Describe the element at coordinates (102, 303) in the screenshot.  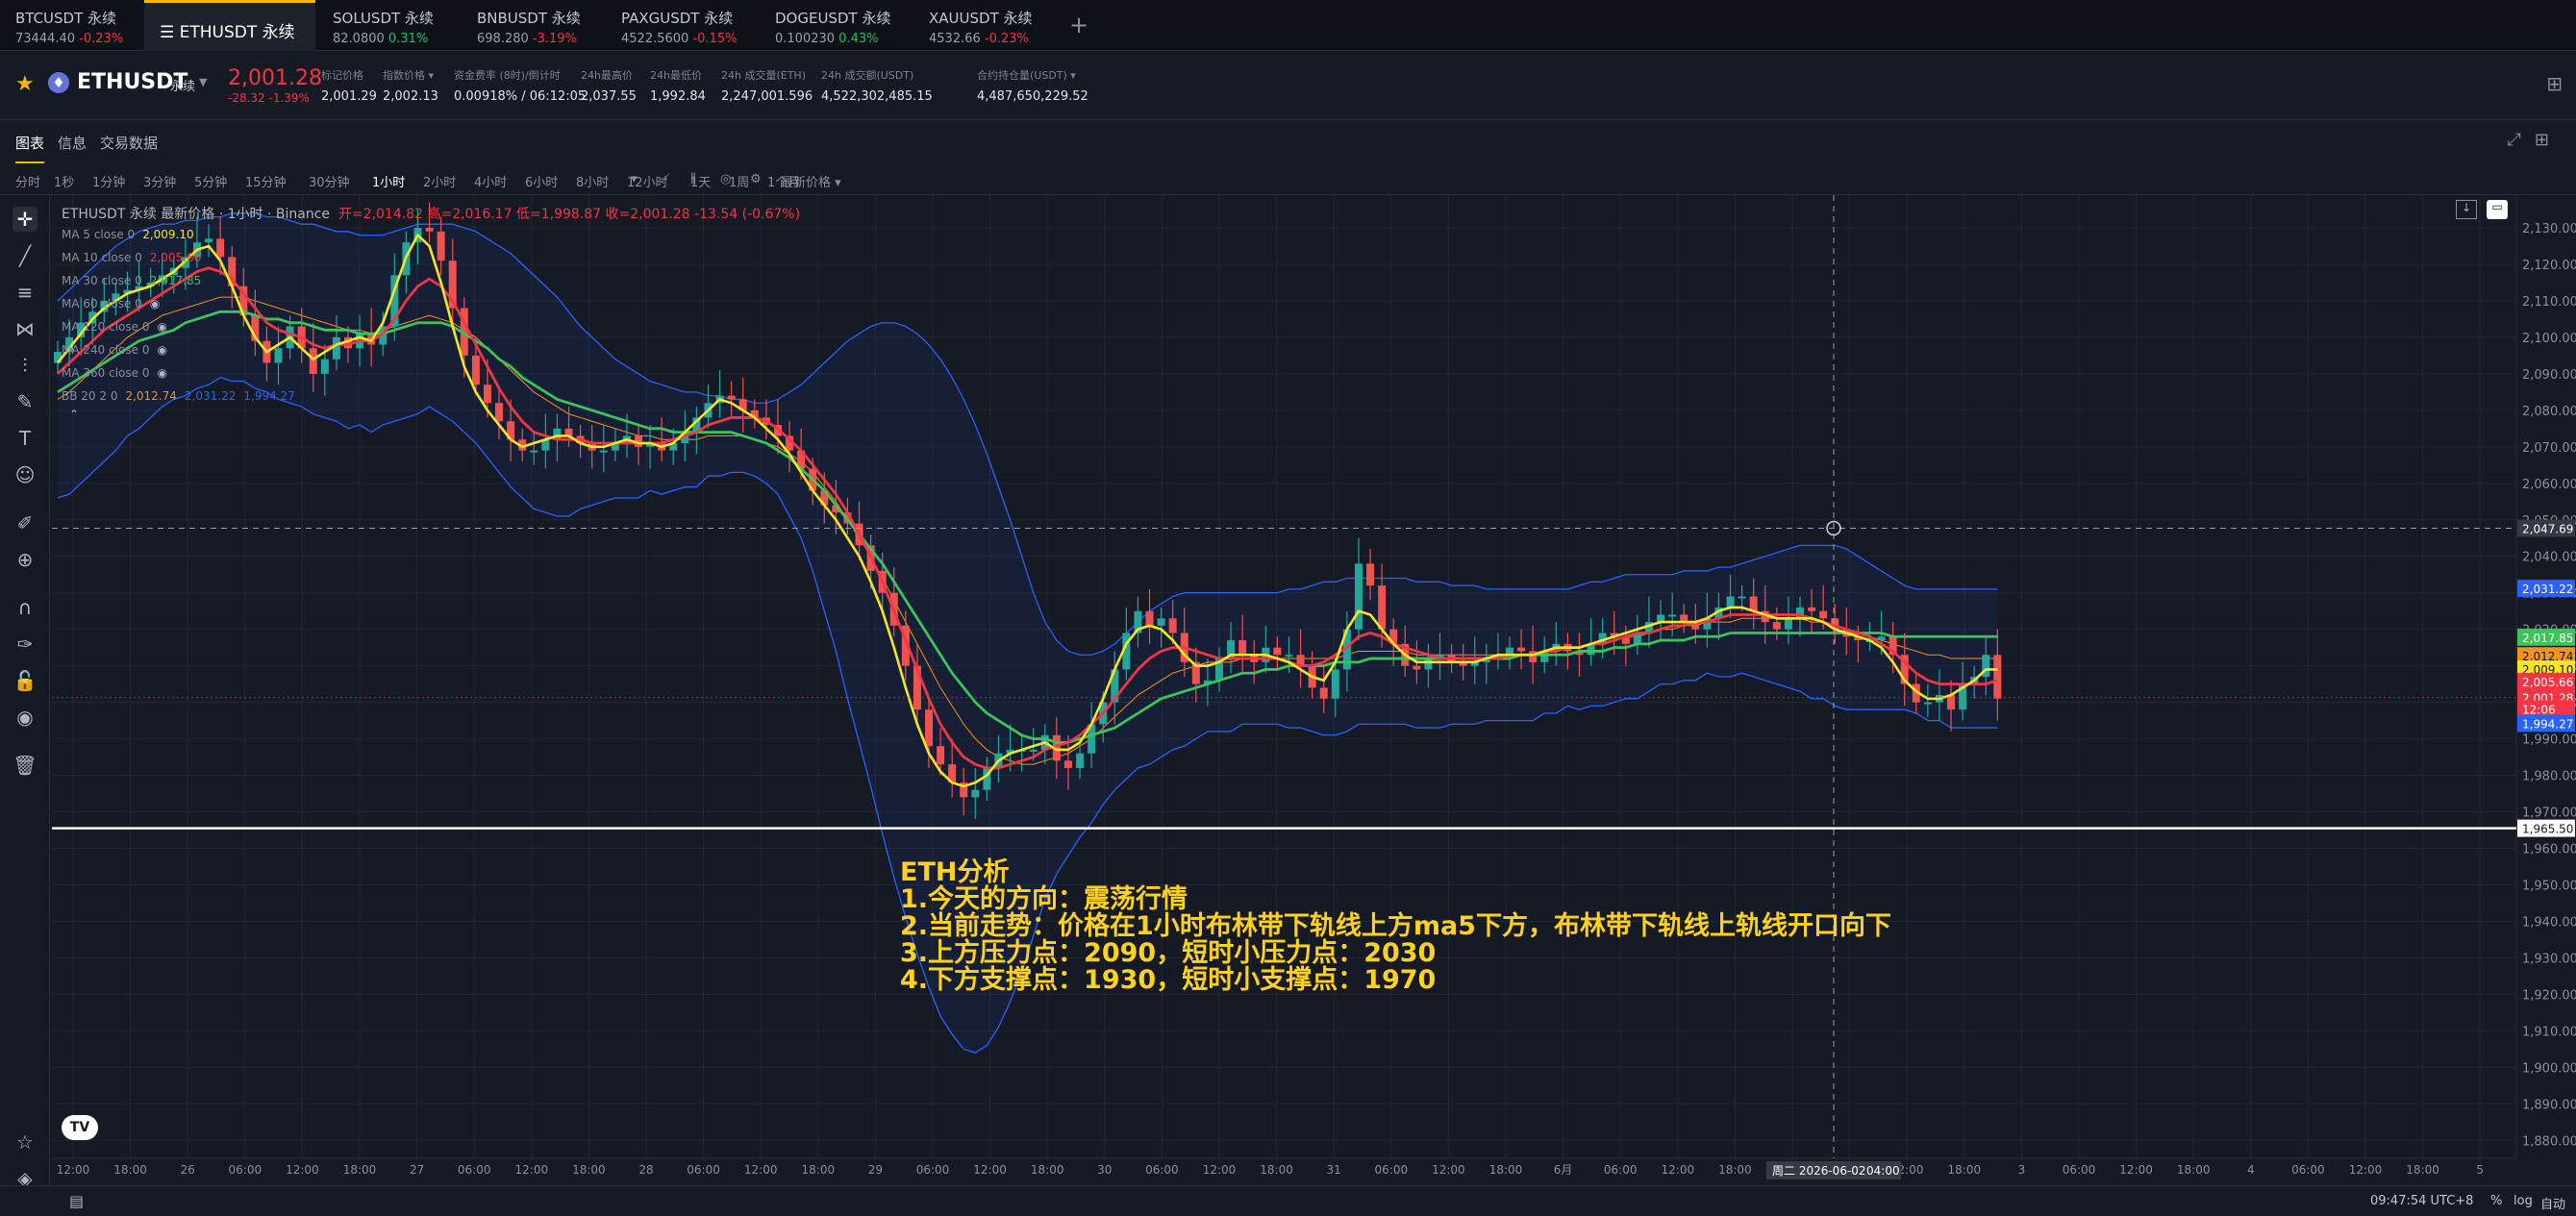
I see `ma-name: MA 60 close 0` at that location.